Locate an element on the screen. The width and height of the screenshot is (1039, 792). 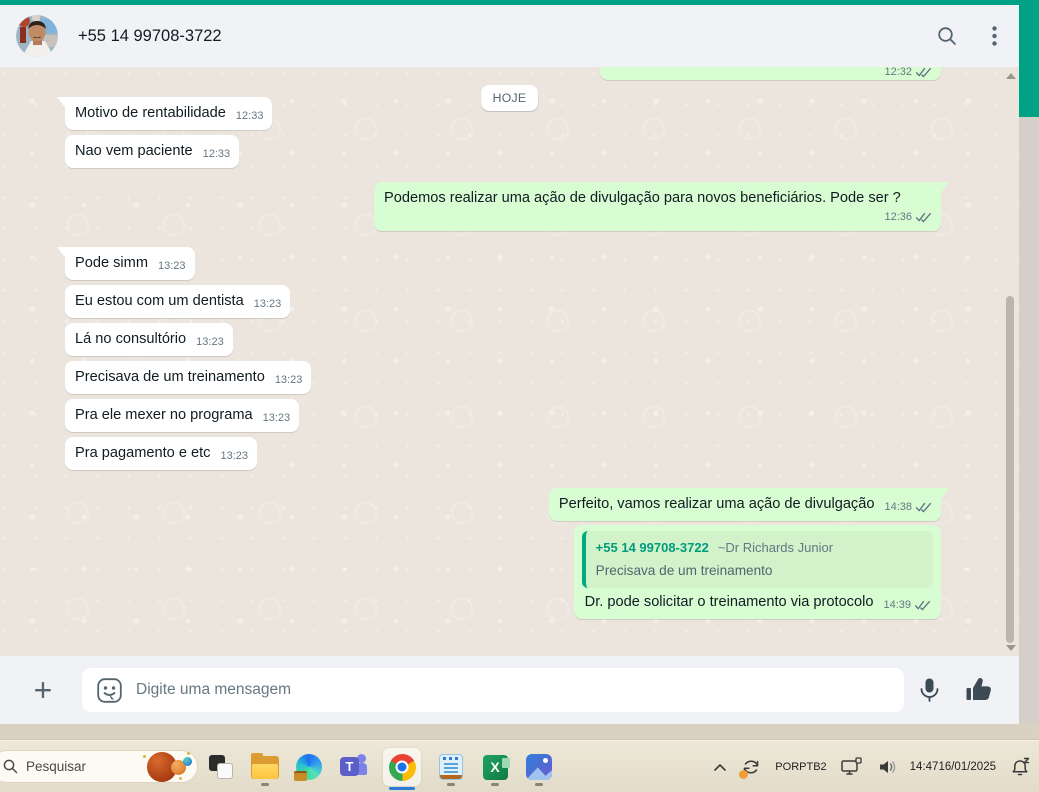
scrollbar-down-arrow is located at coordinates (1011, 648).